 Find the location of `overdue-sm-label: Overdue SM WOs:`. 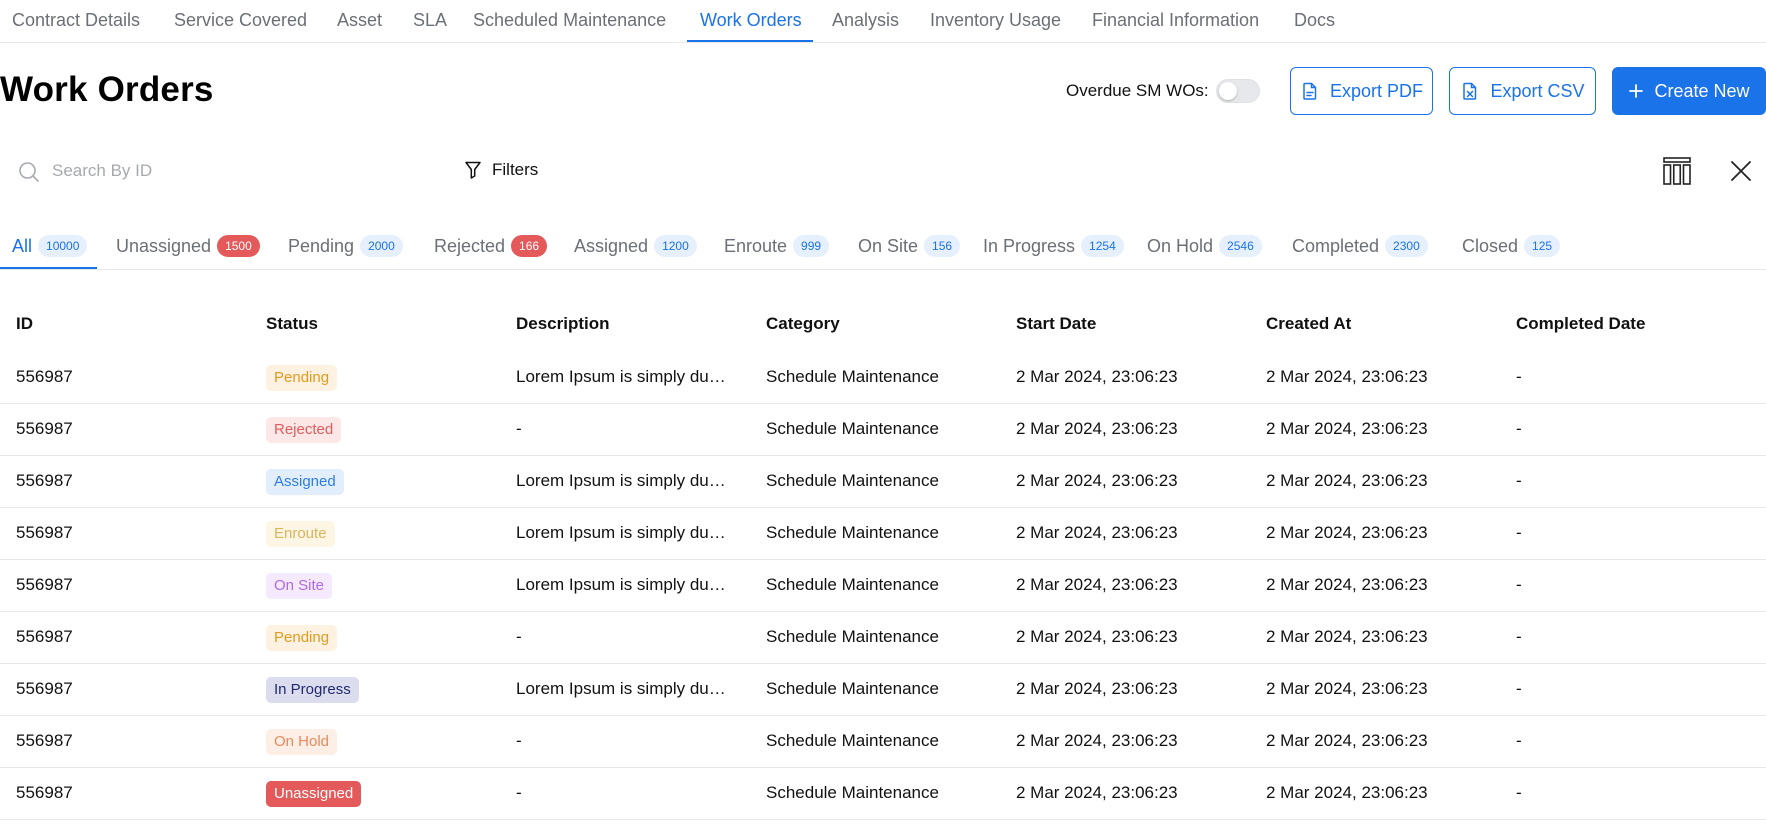

overdue-sm-label: Overdue SM WOs: is located at coordinates (1137, 90).